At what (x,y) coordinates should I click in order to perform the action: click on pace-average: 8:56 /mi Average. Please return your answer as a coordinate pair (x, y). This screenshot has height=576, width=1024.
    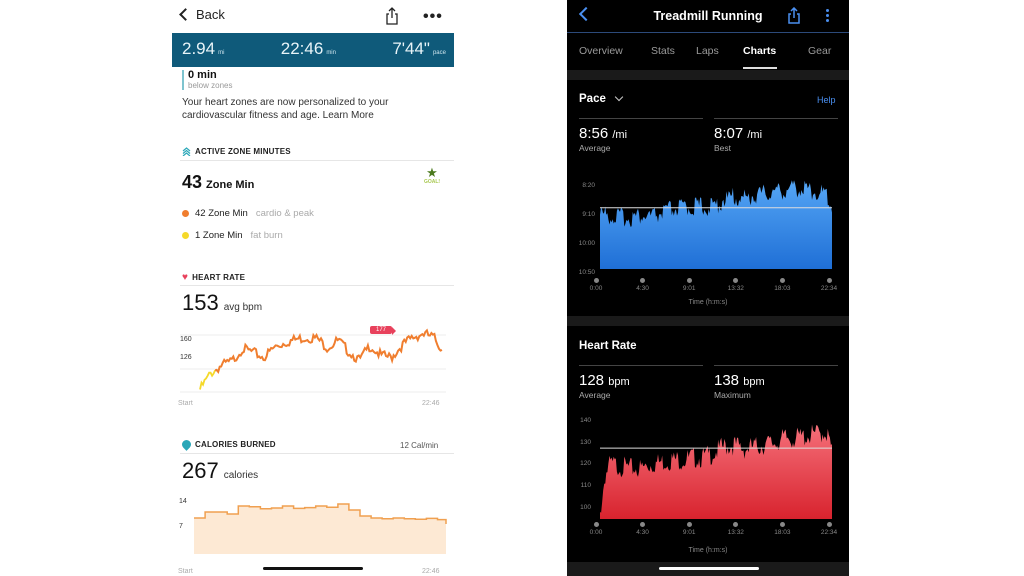
    Looking at the image, I should click on (603, 139).